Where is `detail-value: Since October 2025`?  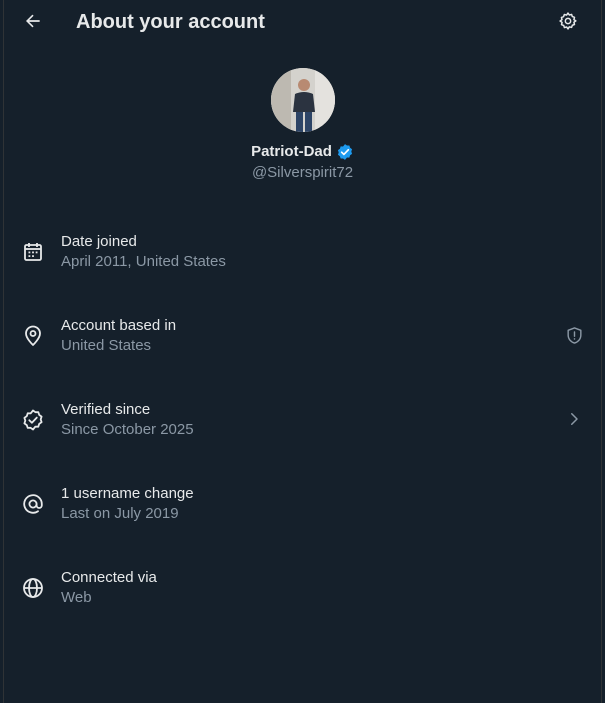 detail-value: Since October 2025 is located at coordinates (127, 429).